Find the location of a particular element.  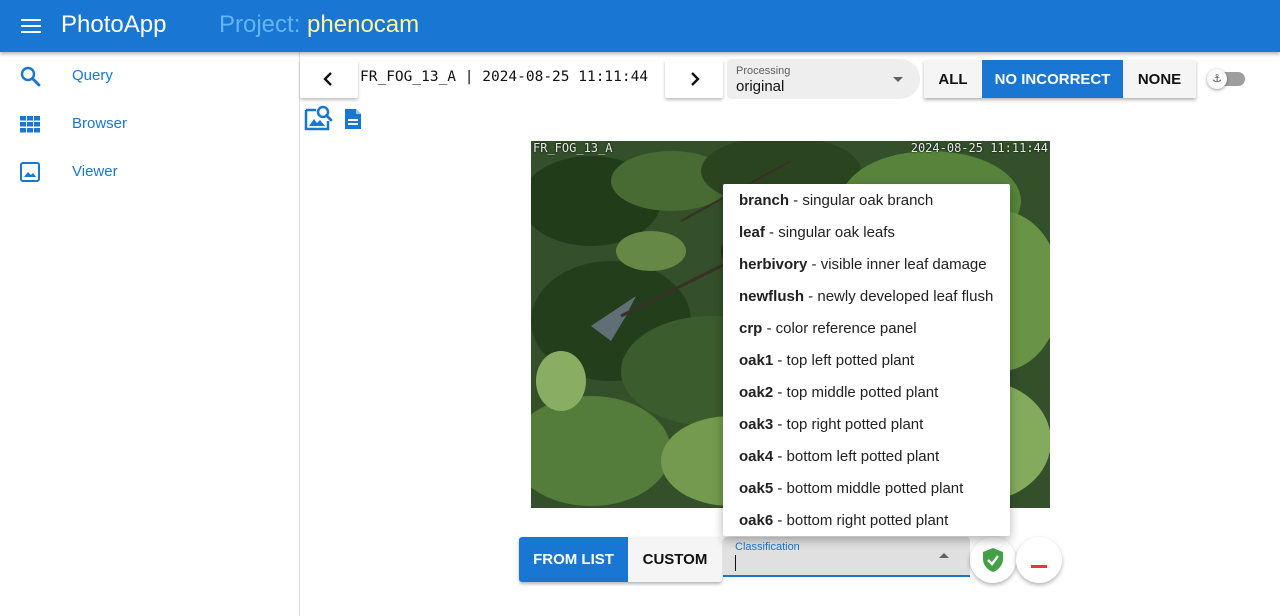

menu-item-oak5: oak5 - bottom middle potted plant is located at coordinates (866, 488).